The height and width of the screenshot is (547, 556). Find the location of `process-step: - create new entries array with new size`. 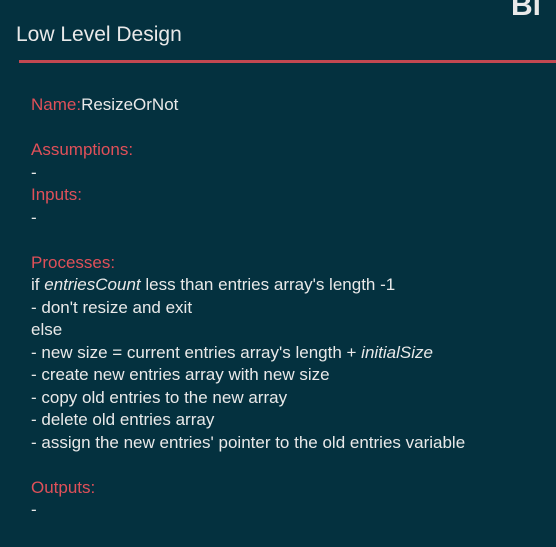

process-step: - create new entries array with new size is located at coordinates (180, 374).